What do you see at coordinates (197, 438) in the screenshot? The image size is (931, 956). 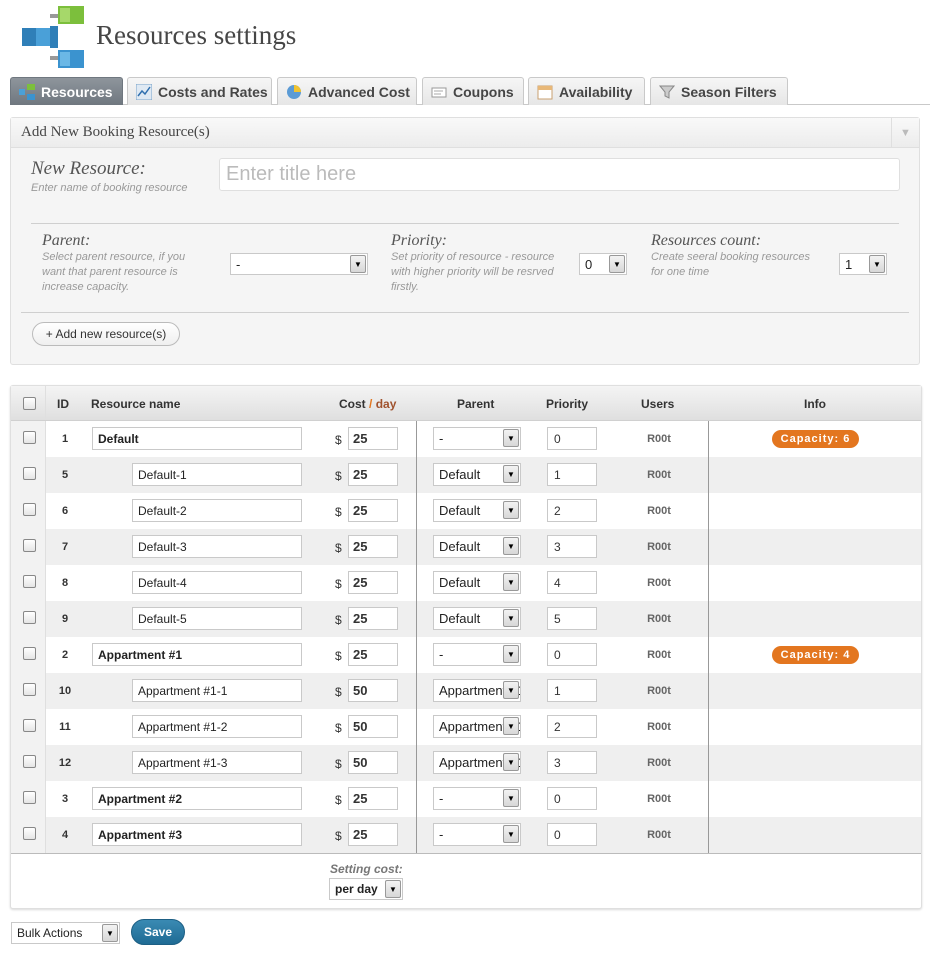 I see `resource-name-input: Default` at bounding box center [197, 438].